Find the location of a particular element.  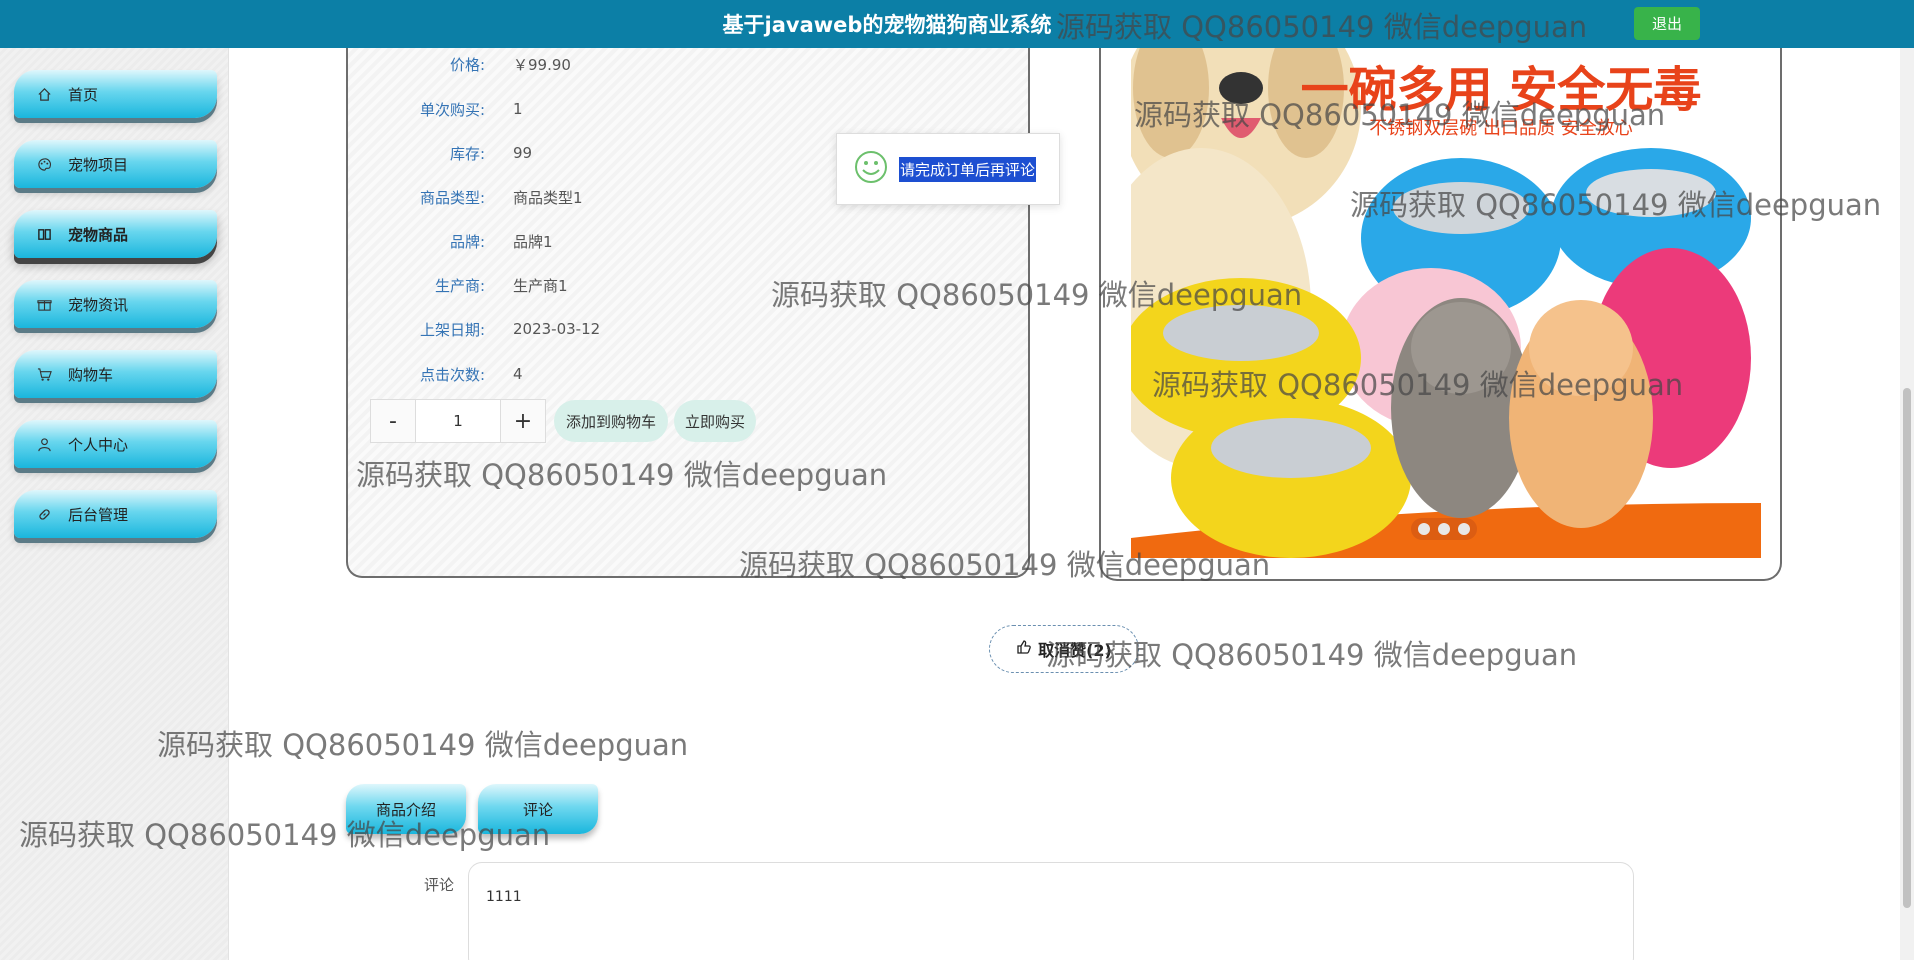

top-bar: 基于javaweb的宠物猫狗商业系统 退出 is located at coordinates (957, 24).